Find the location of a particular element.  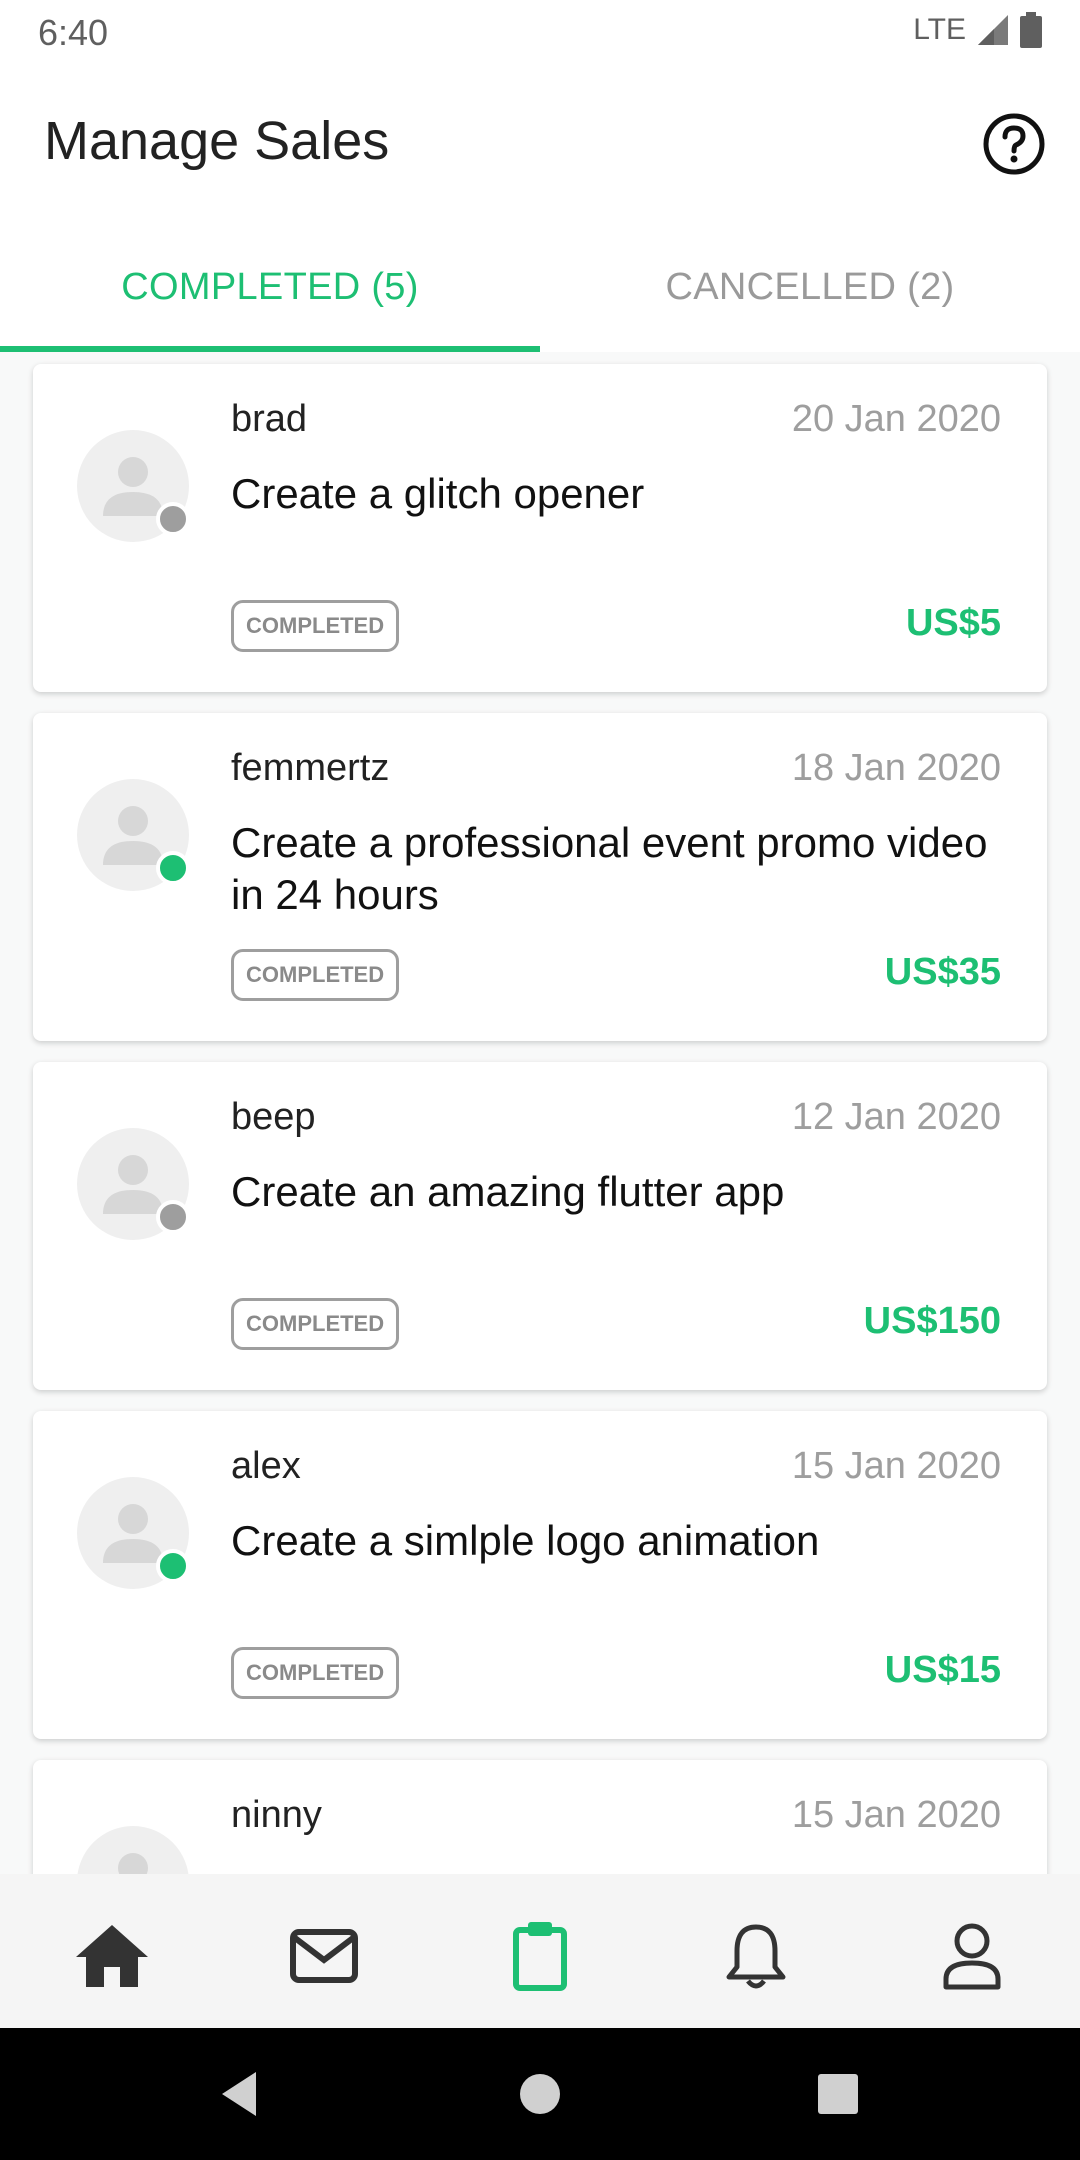

bottom-navigation is located at coordinates (540, 1951).